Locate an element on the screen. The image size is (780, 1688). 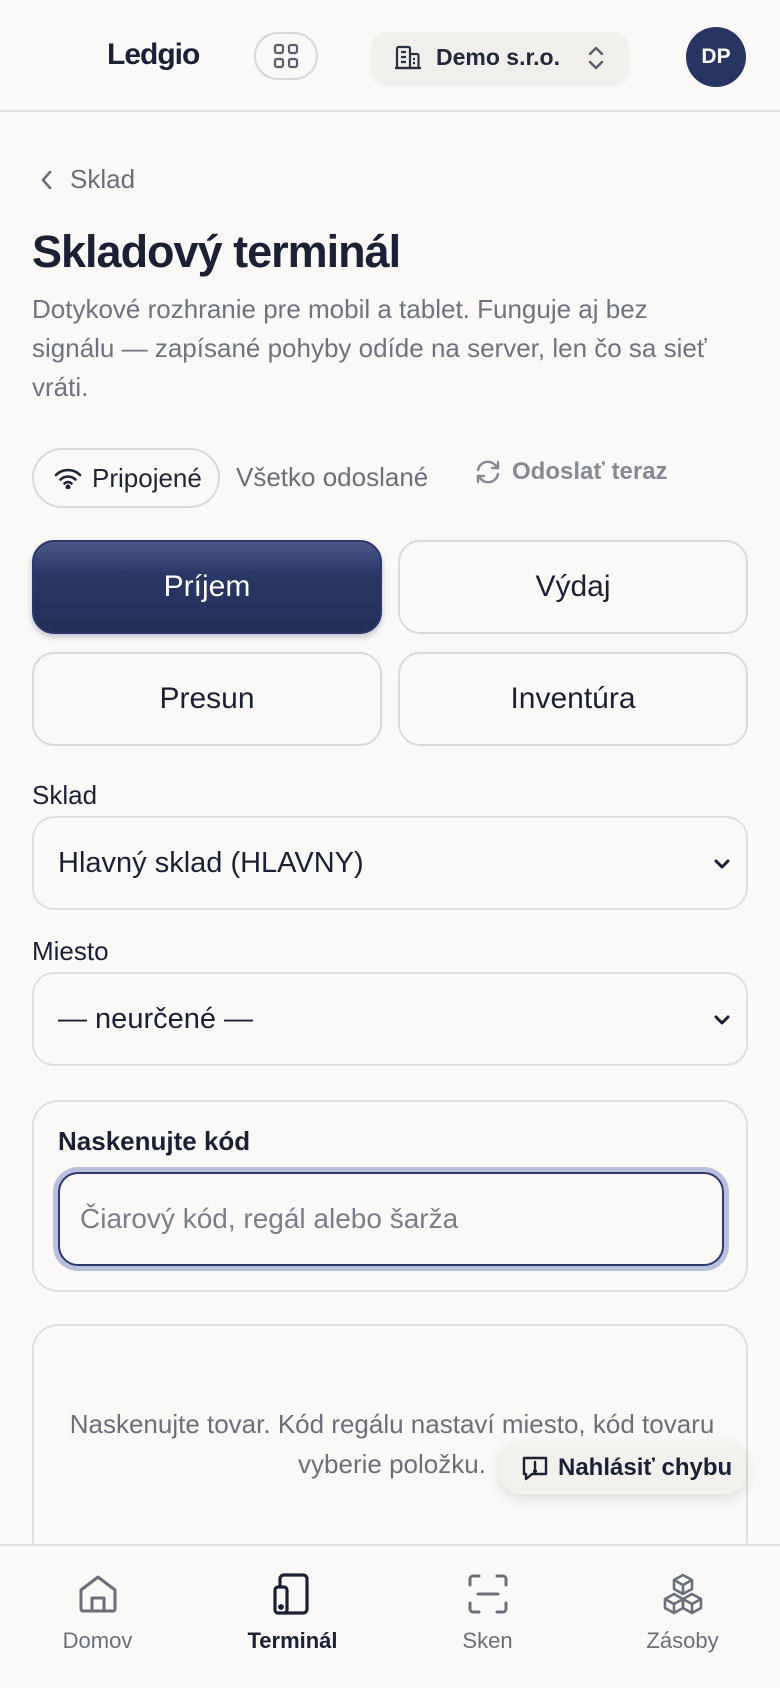
tablet-icon is located at coordinates (290, 1594).